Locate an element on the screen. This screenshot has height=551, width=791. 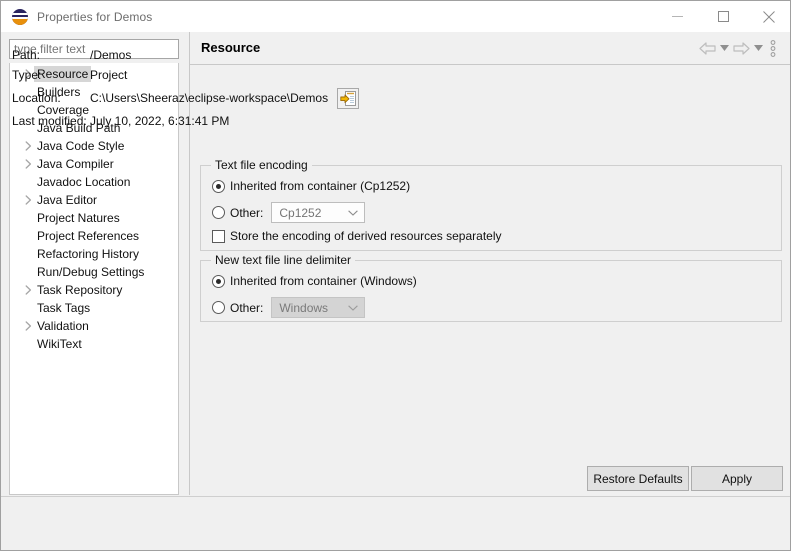
tree-item-project-natures: Project Natures is located at coordinates (94, 218).